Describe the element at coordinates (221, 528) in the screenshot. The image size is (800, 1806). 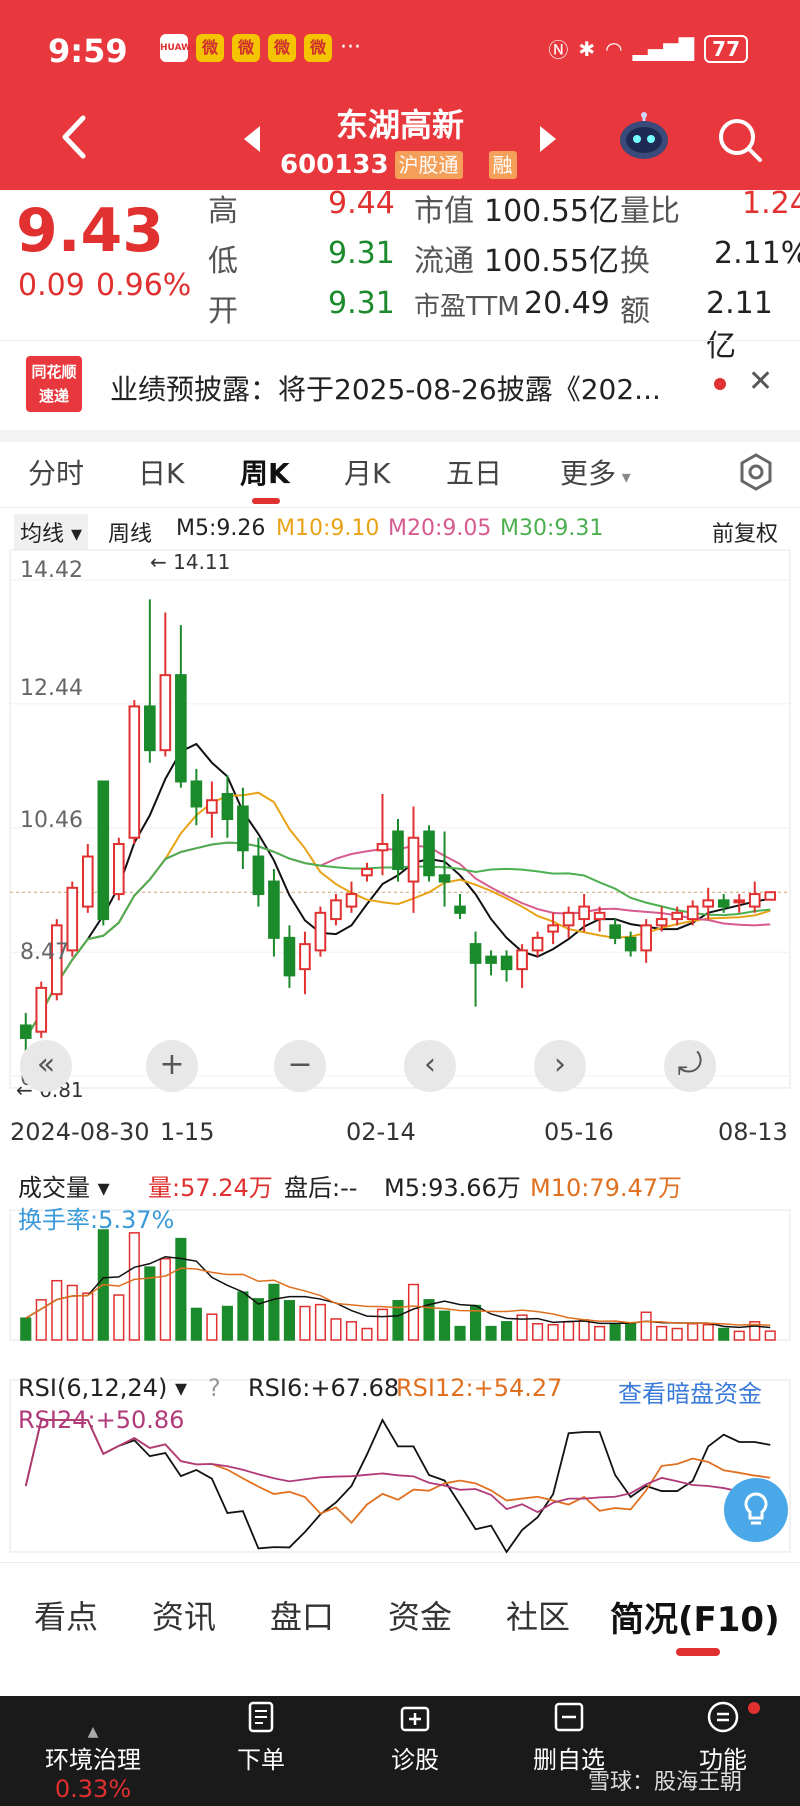
I see `ma5-value: M5:9.26` at that location.